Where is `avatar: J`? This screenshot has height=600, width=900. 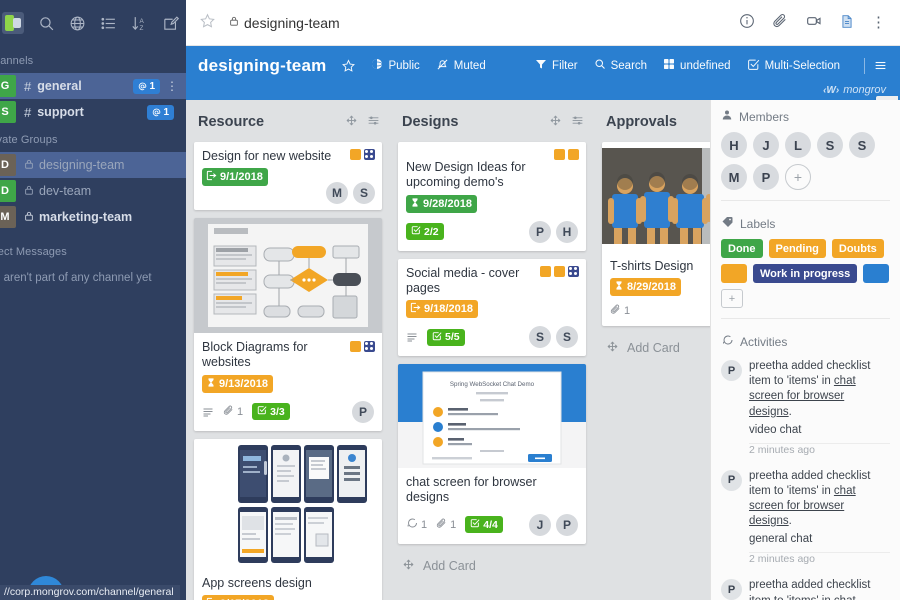 avatar: J is located at coordinates (540, 524).